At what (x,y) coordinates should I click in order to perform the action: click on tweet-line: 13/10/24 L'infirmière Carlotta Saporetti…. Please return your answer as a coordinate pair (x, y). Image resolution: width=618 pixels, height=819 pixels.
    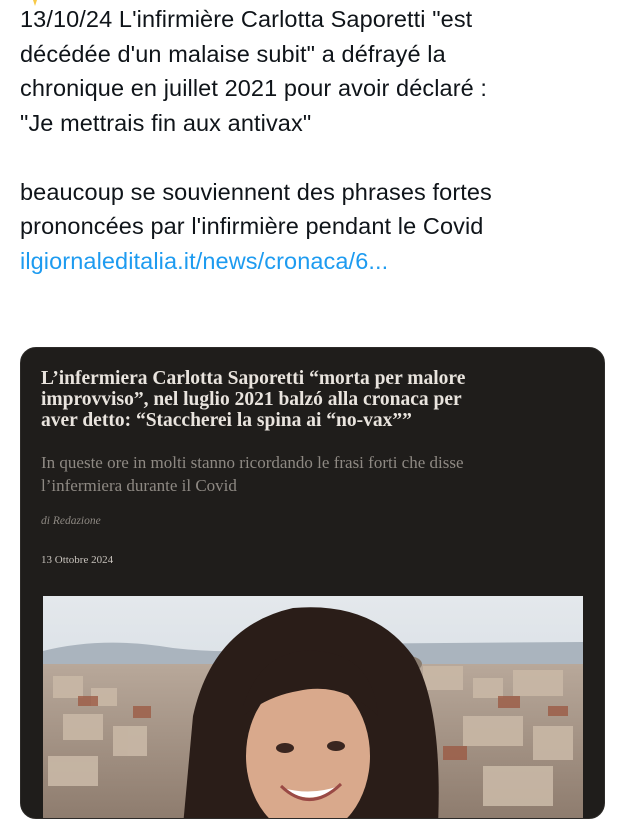
    Looking at the image, I should click on (246, 19).